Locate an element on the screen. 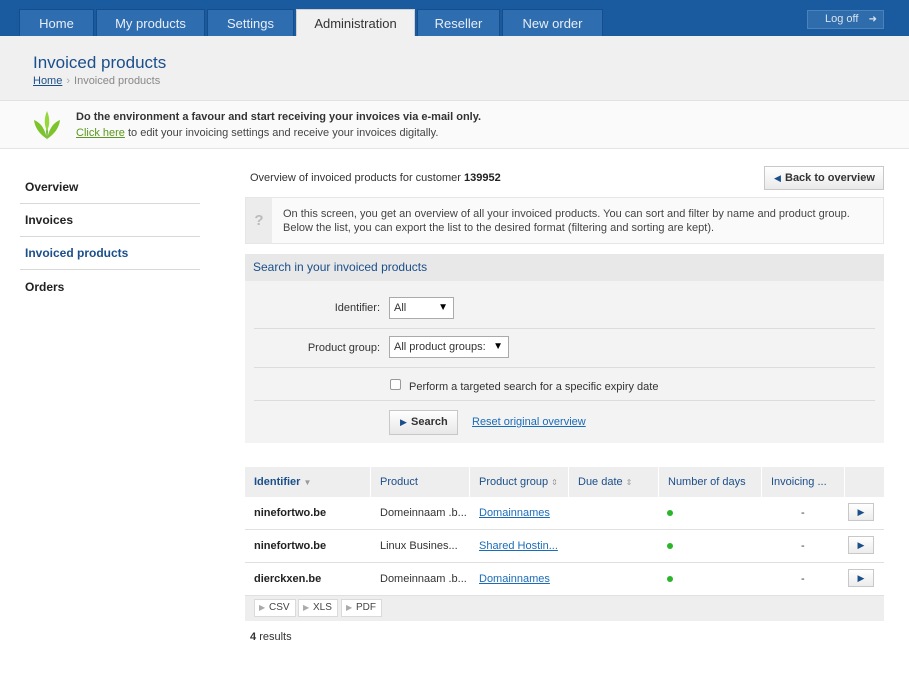  export-pdf-button: ▶ PDF is located at coordinates (361, 608).